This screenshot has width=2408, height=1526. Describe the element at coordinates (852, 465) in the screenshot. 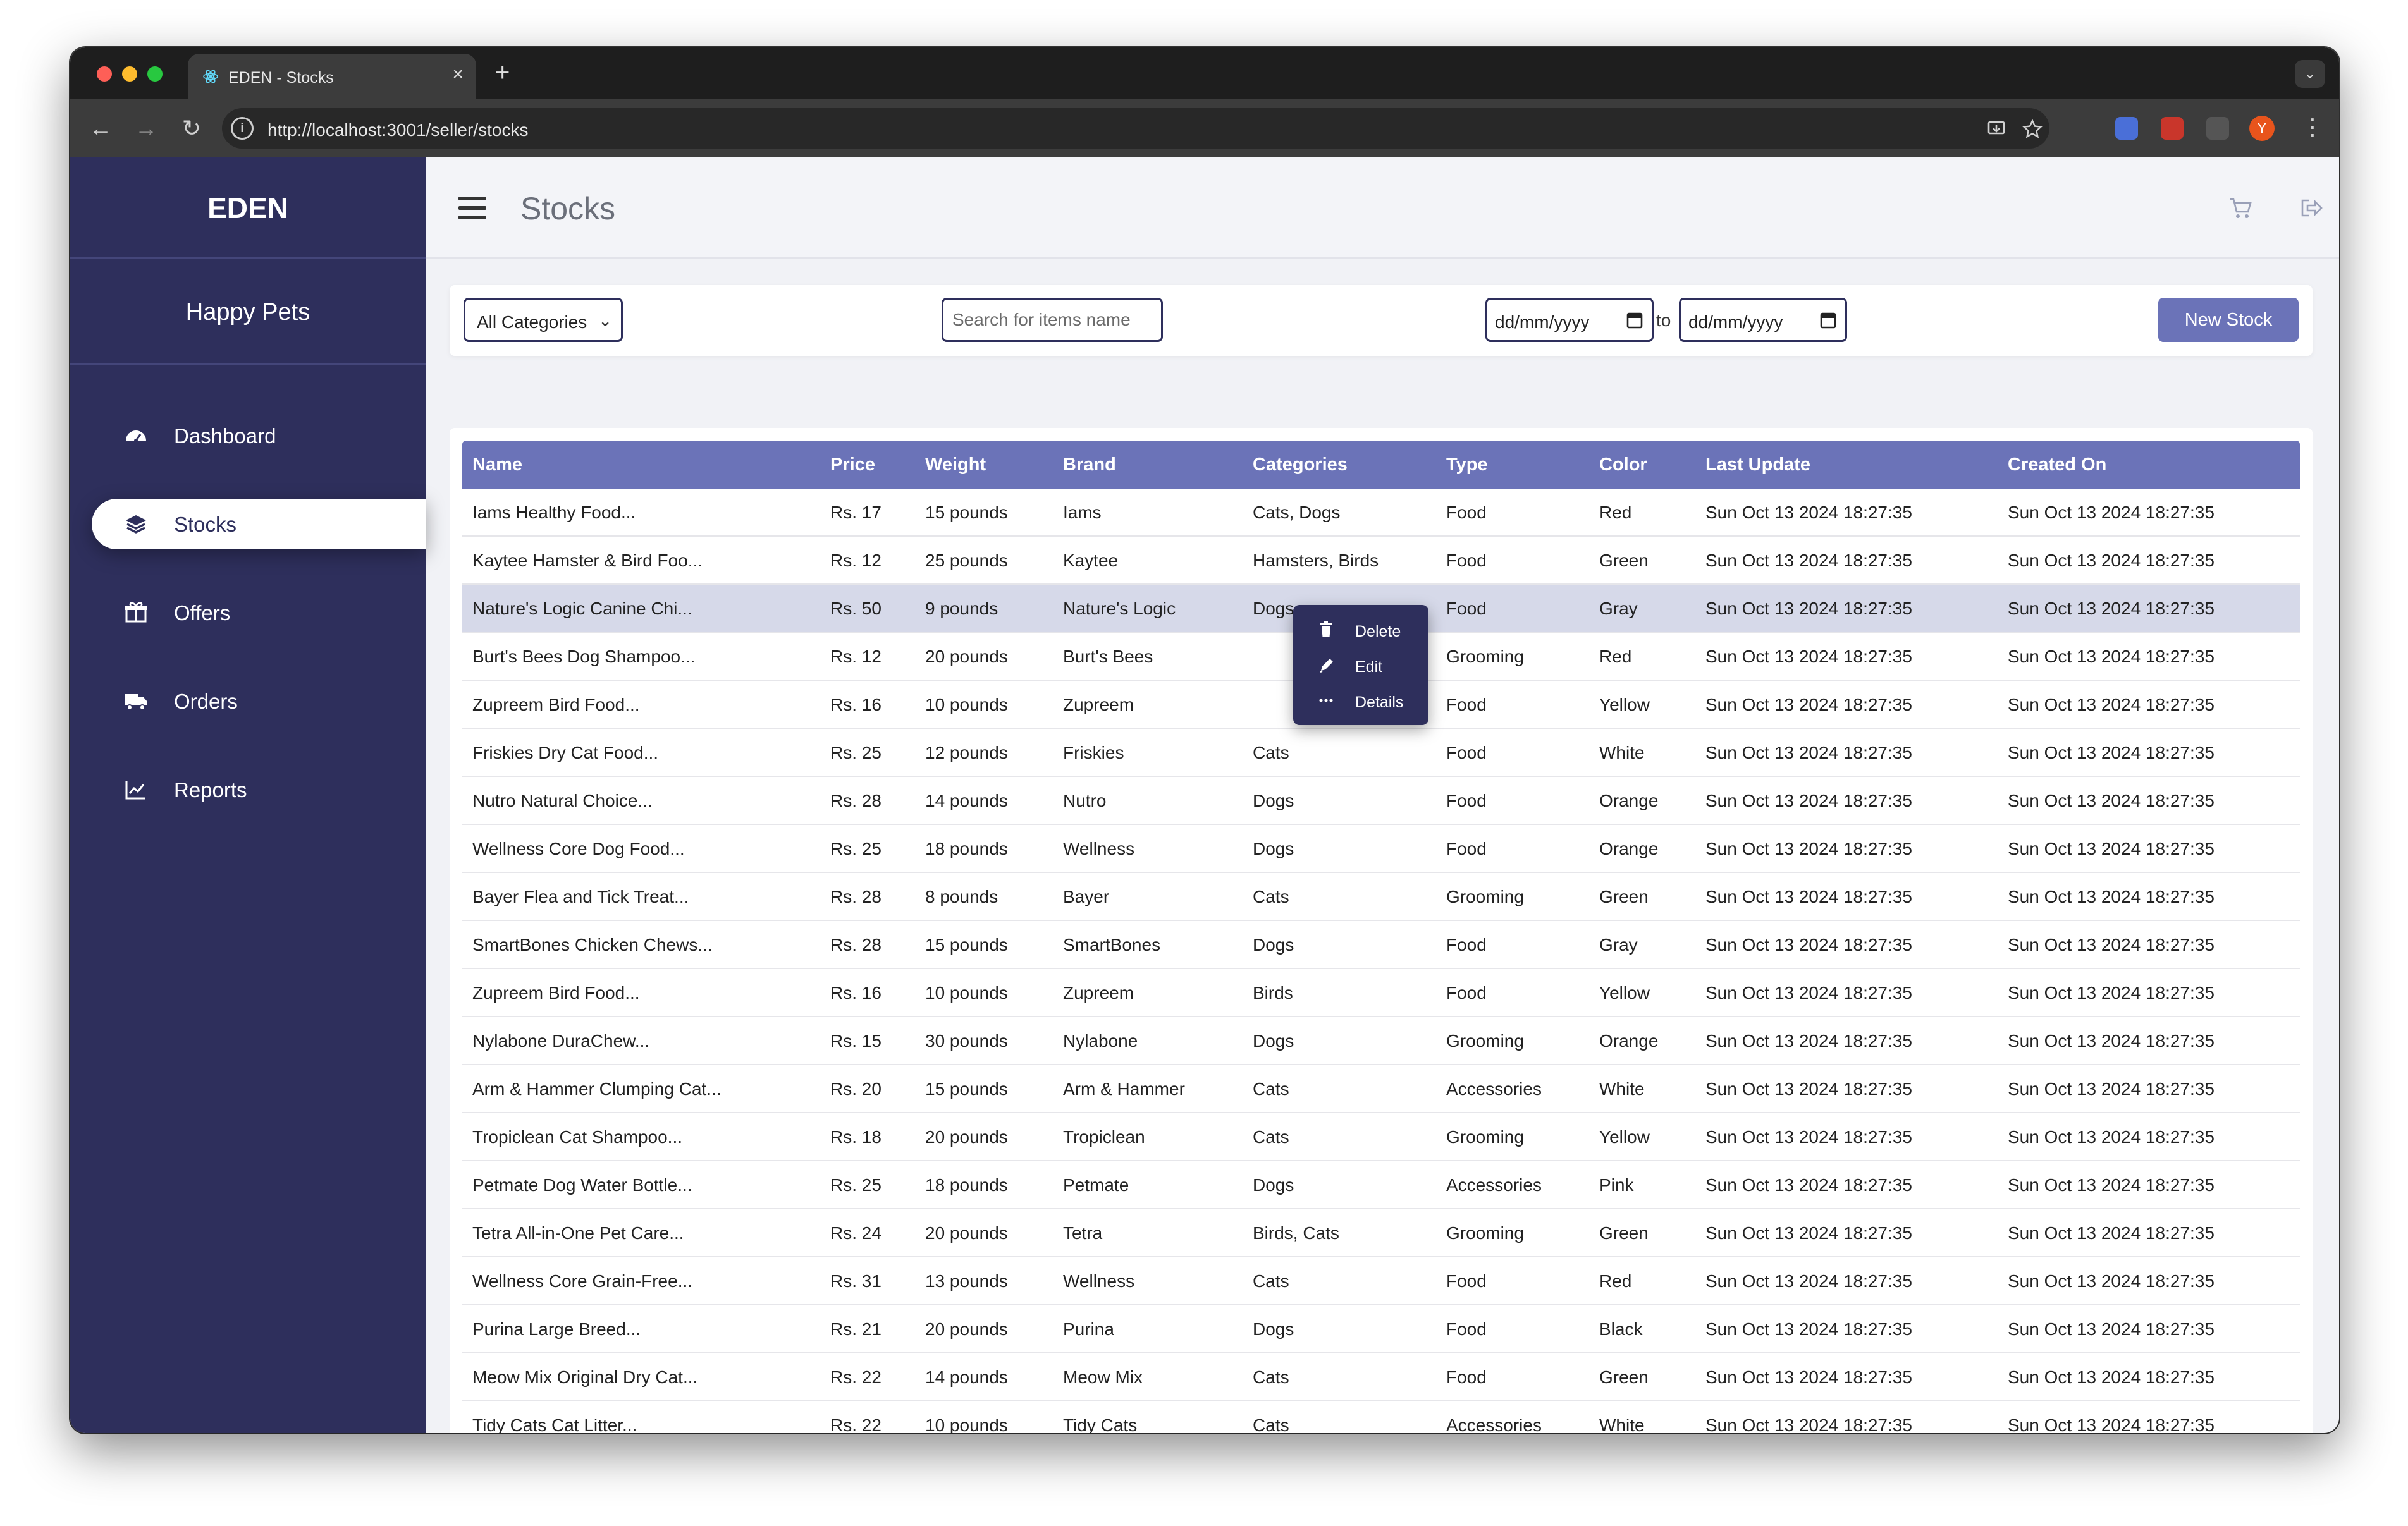

I see `column-header: Price` at that location.